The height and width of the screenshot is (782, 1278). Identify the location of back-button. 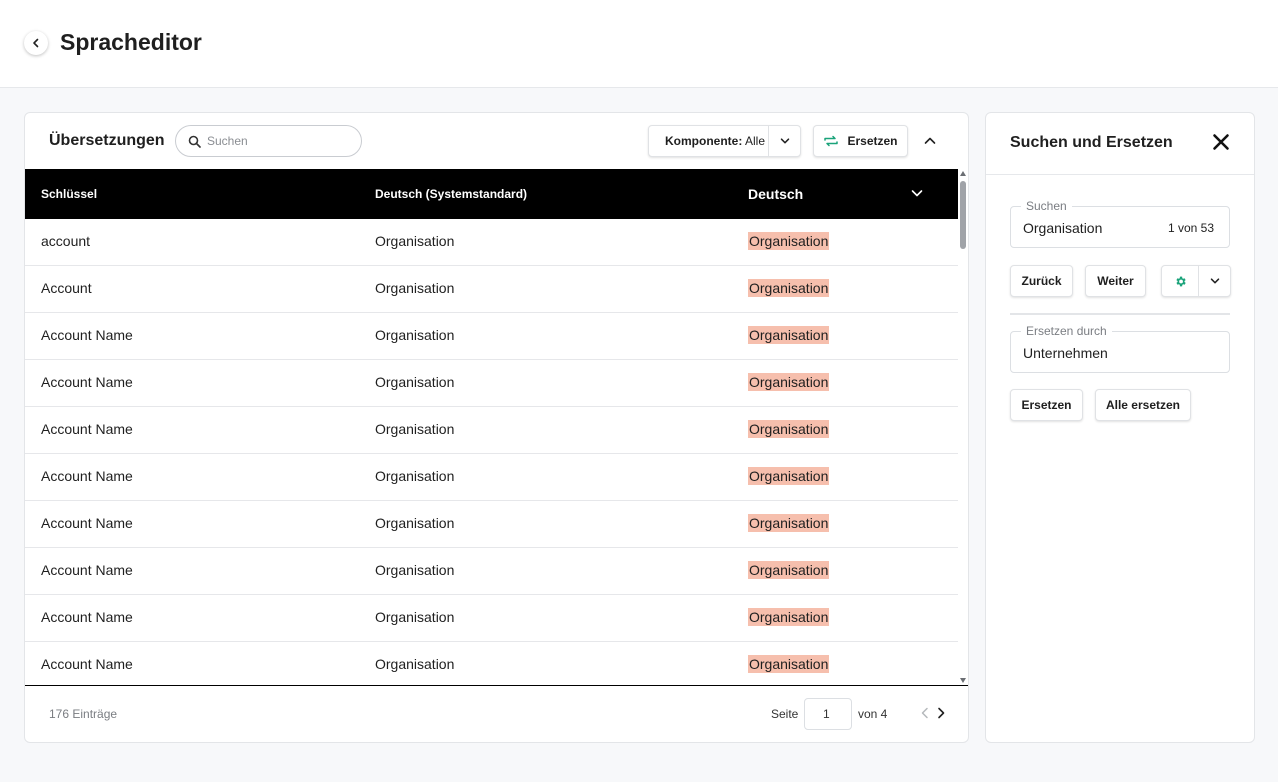
(36, 43).